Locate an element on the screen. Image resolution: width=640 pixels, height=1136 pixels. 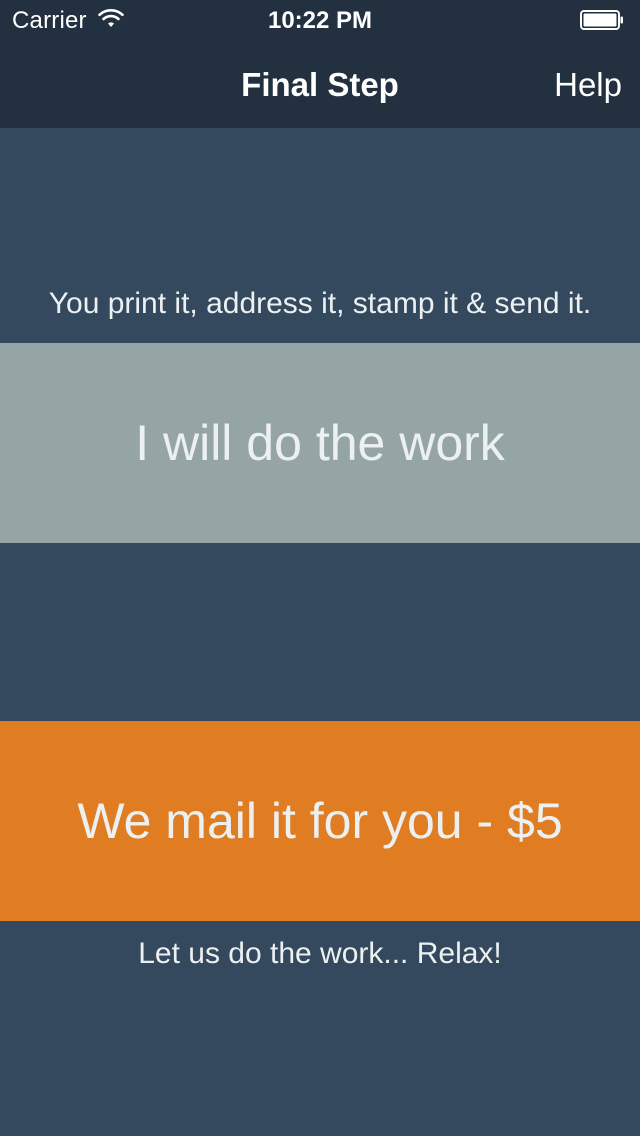
status-bar: Carrier 10:22 PM is located at coordinates (320, 20).